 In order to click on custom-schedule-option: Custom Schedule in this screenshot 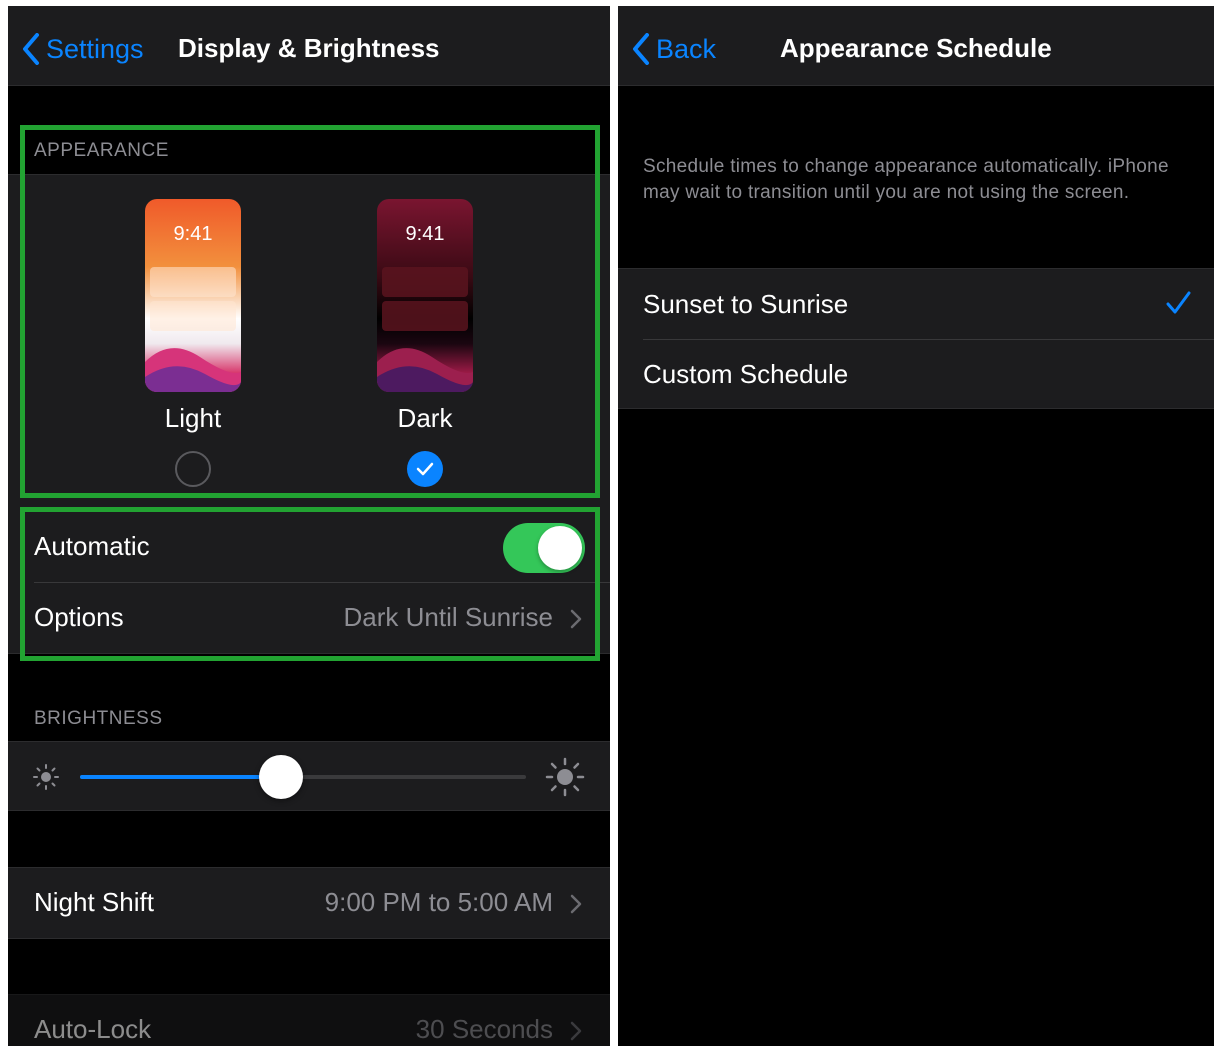, I will do `click(916, 375)`.